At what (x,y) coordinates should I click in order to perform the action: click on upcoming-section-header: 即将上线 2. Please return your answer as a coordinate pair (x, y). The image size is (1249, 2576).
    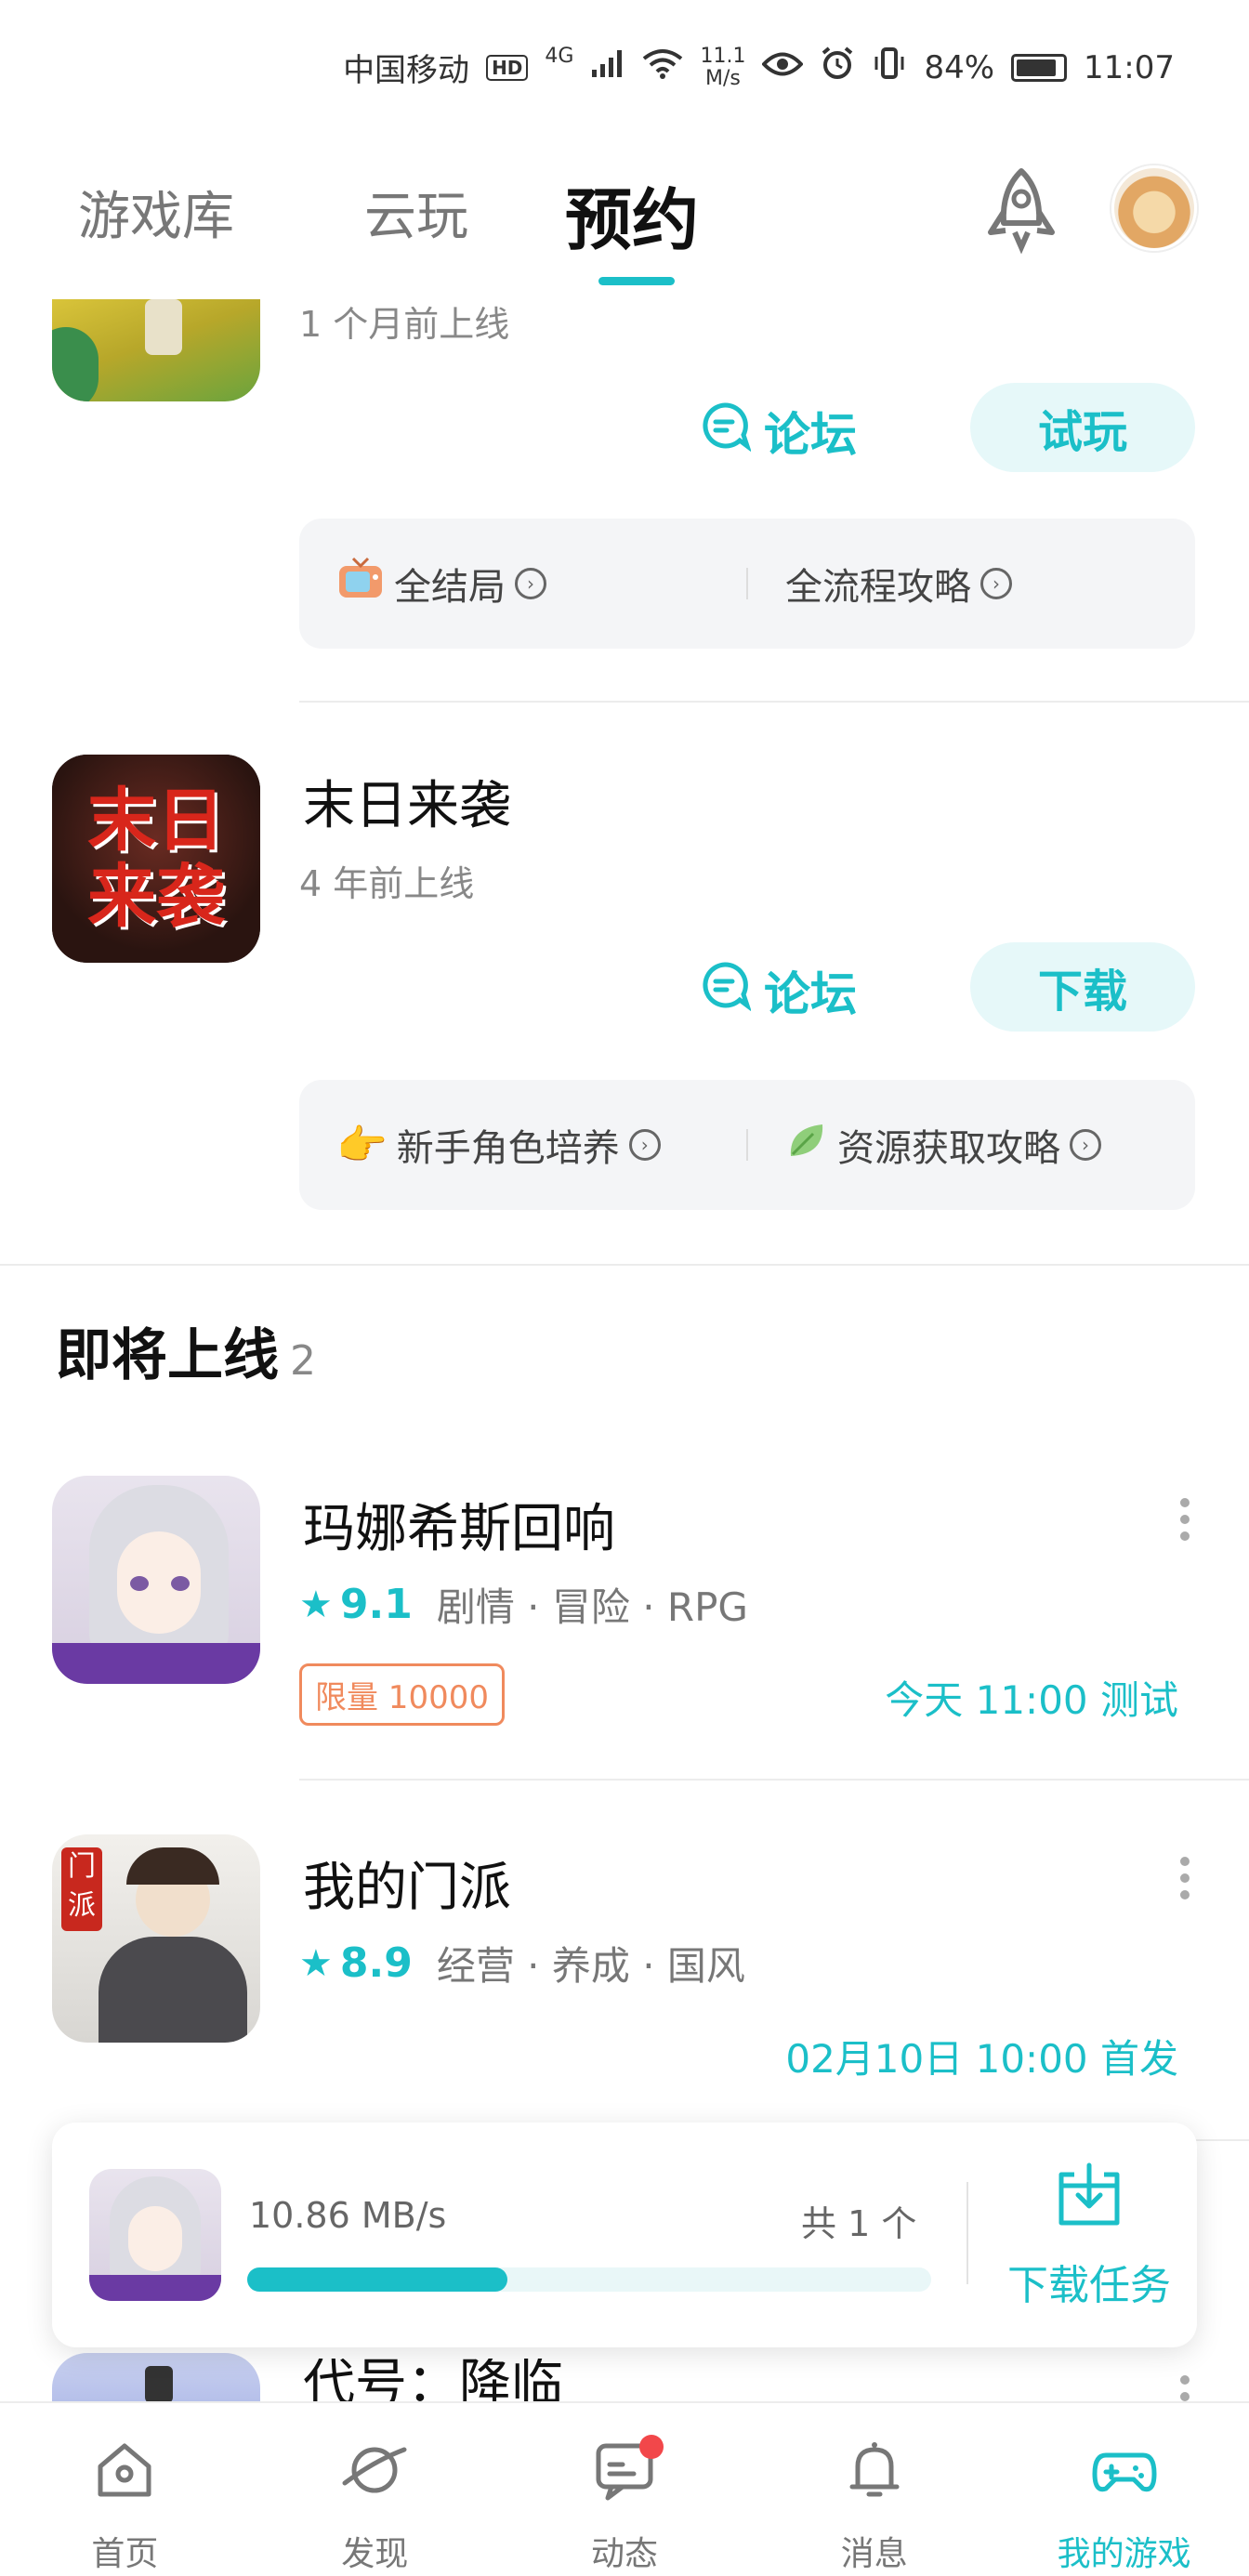
    Looking at the image, I should click on (186, 1350).